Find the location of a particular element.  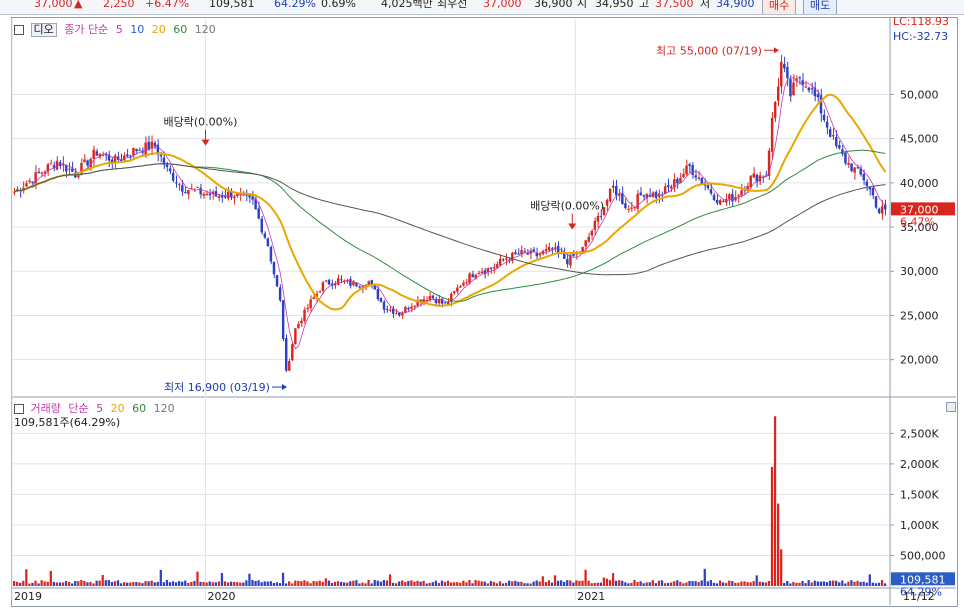

price-legend: 디오 종가 단순 5 10 20 60 120 is located at coordinates (117, 29).